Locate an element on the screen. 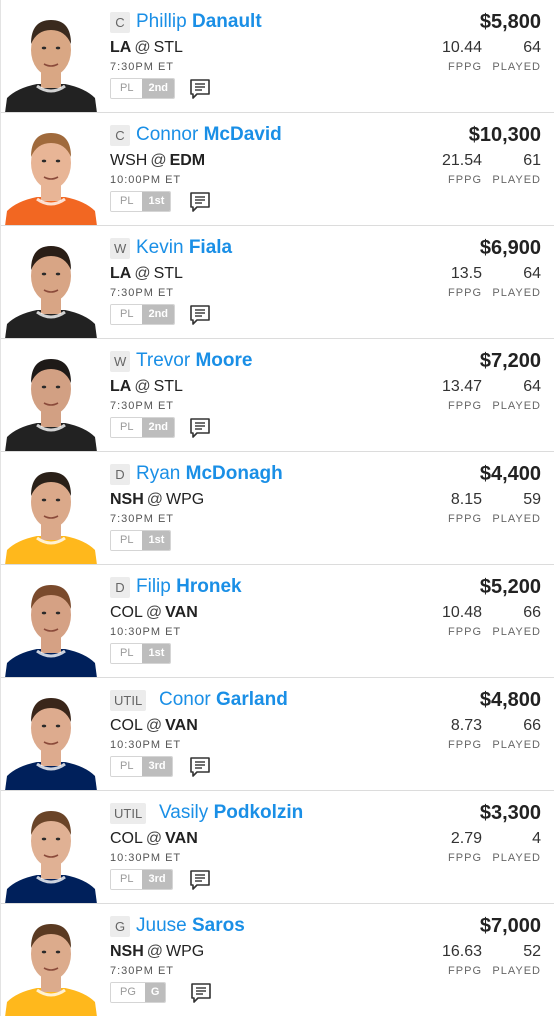 Image resolution: width=554 pixels, height=1016 pixels. player-last-name: McDonagh is located at coordinates (234, 473).